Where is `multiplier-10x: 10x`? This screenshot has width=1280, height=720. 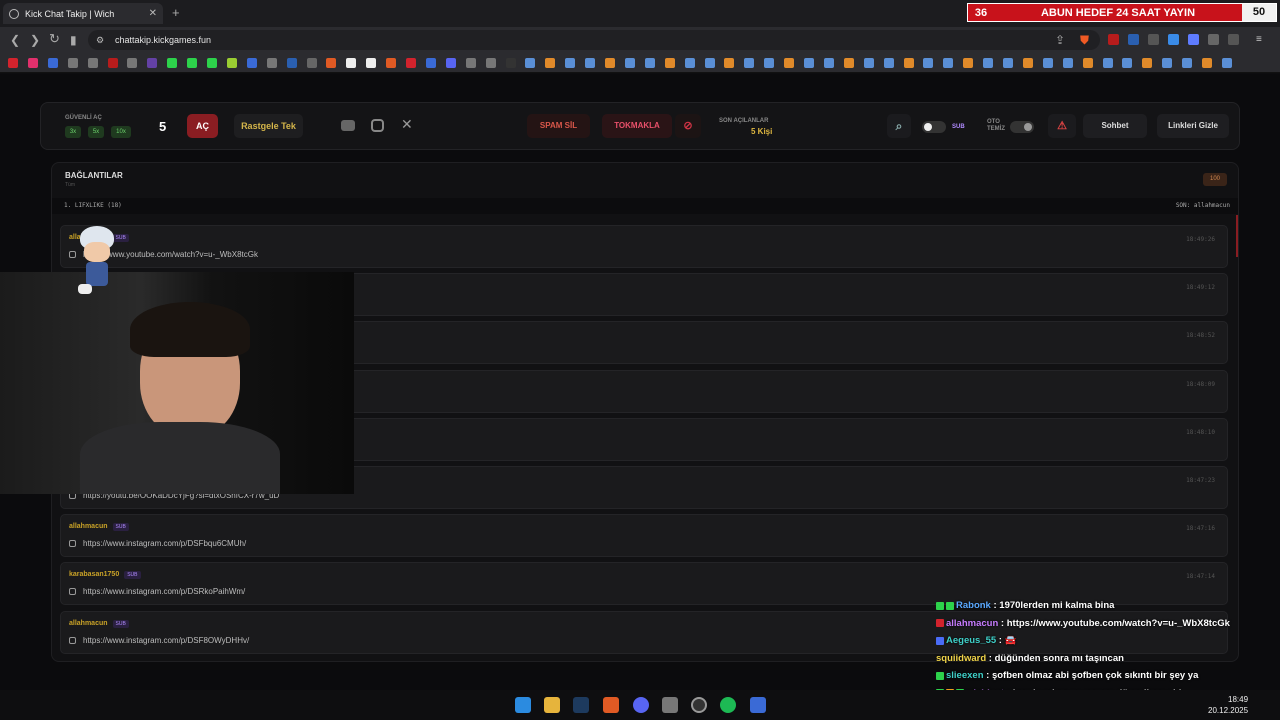 multiplier-10x: 10x is located at coordinates (121, 132).